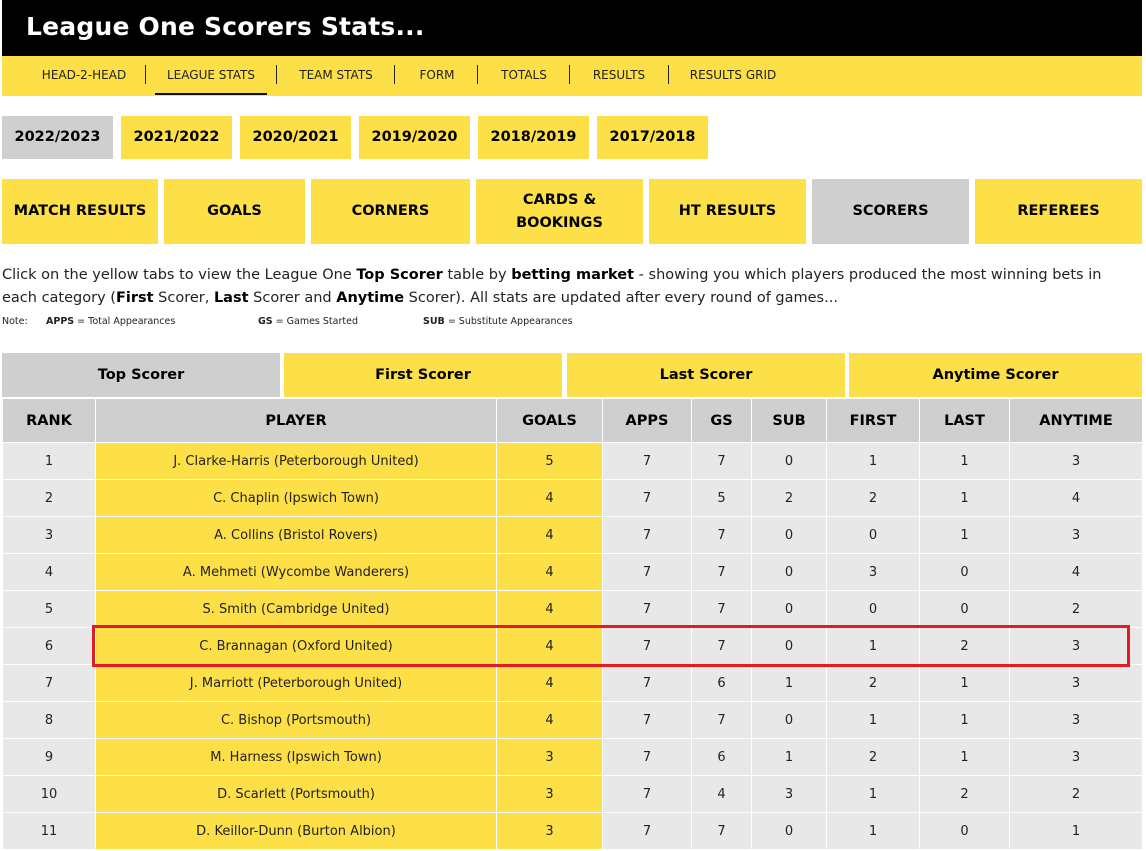 The width and height of the screenshot is (1146, 851). I want to click on cell-player: C. Chaplin (Ipswich Town), so click(296, 498).